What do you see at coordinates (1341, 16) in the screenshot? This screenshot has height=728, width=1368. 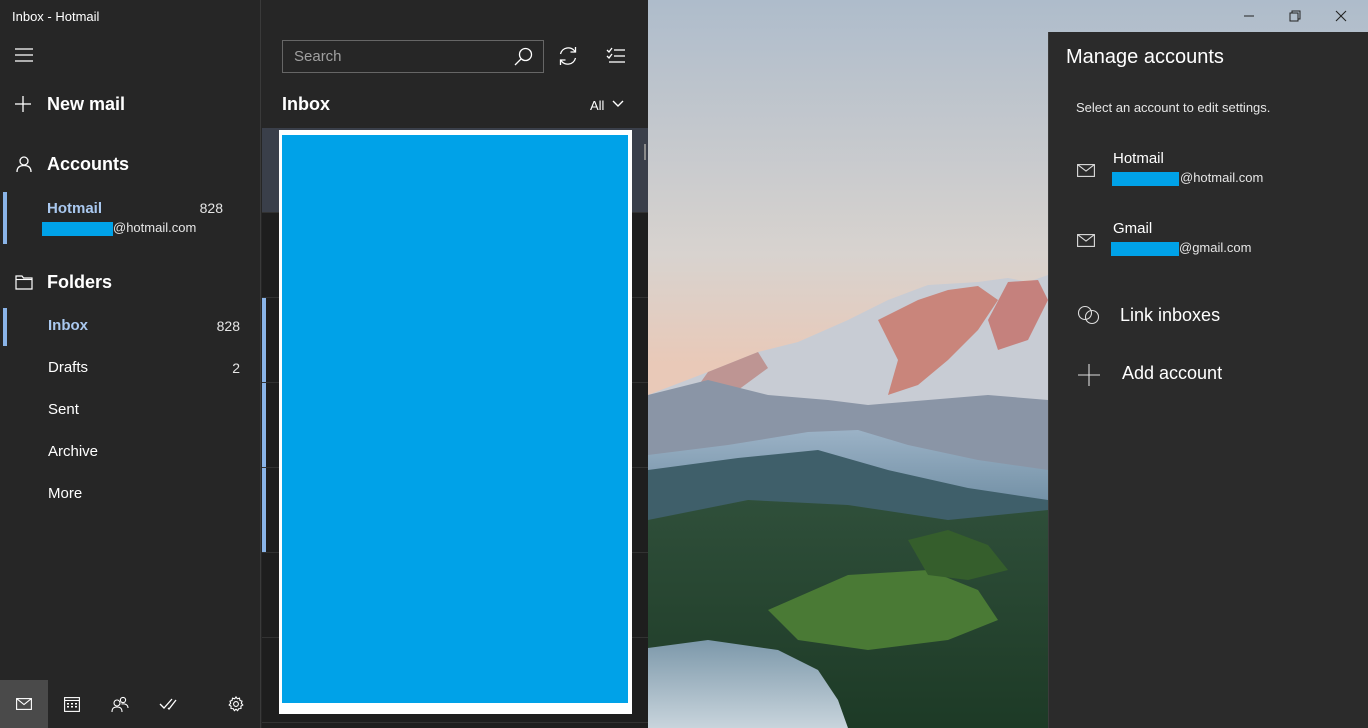 I see `close-icon` at bounding box center [1341, 16].